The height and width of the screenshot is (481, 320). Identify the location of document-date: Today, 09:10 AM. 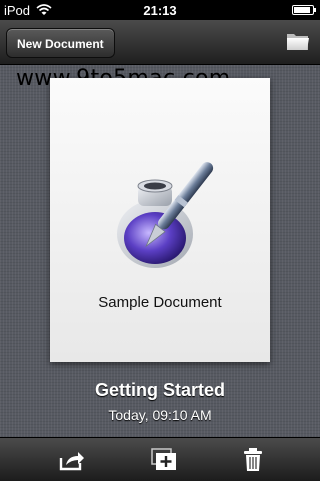
(160, 415).